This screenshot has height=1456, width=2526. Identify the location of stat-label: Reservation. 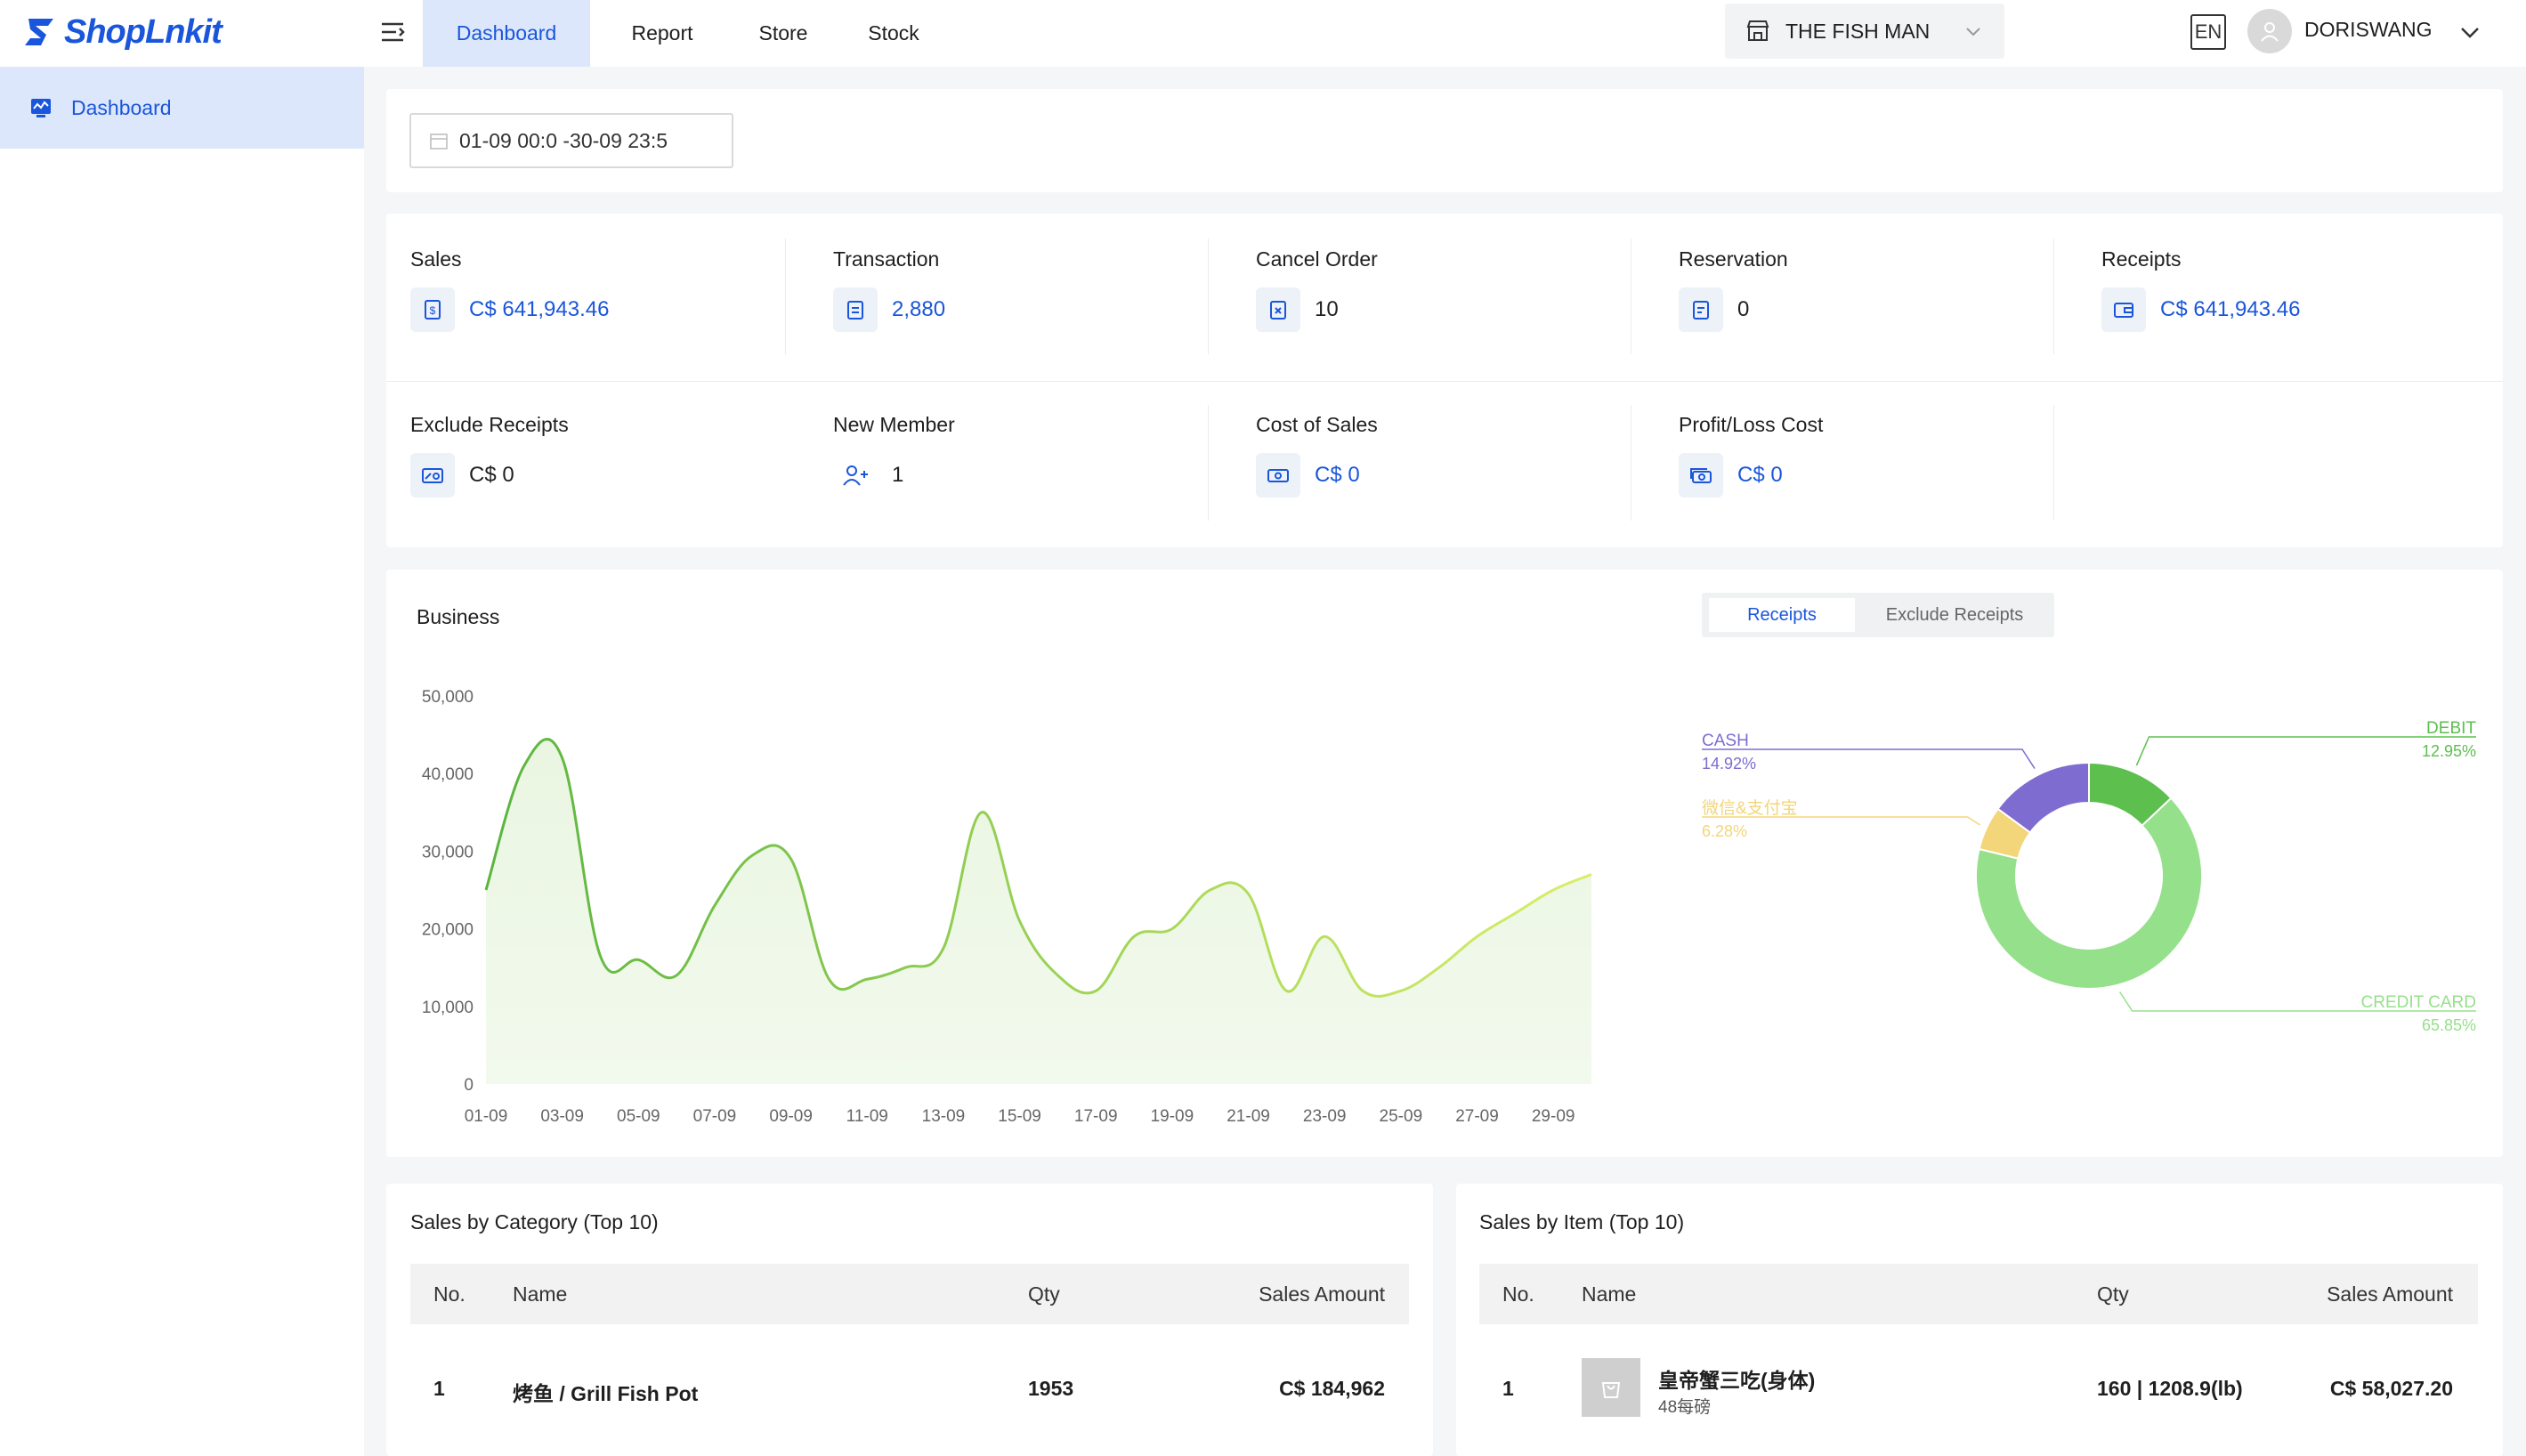
(1733, 259).